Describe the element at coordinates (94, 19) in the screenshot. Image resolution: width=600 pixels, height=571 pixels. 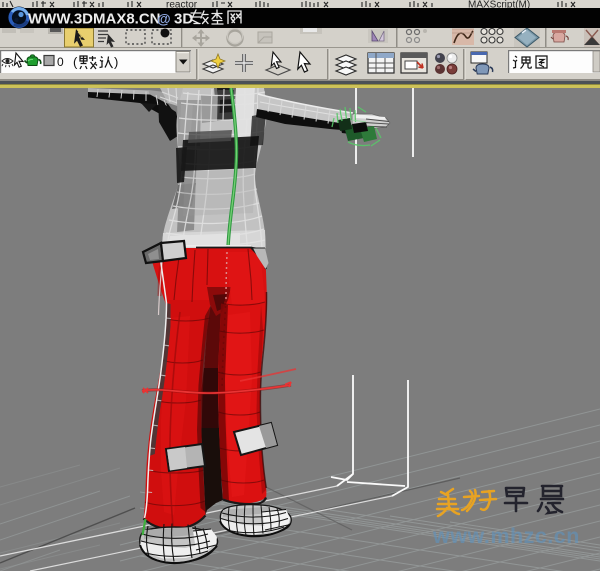
I see `svg-text: WWW.3DMAX8.CN` at that location.